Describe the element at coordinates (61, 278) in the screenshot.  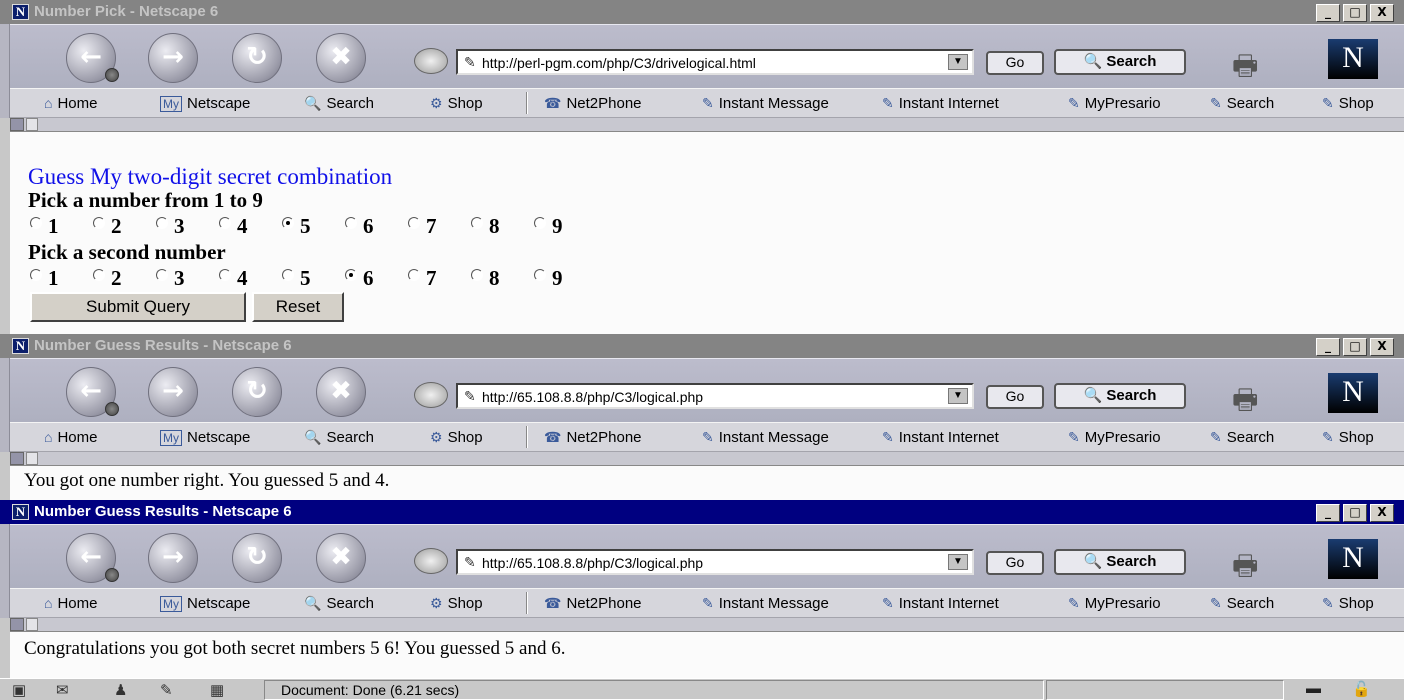
I see `radio-option: 1` at that location.